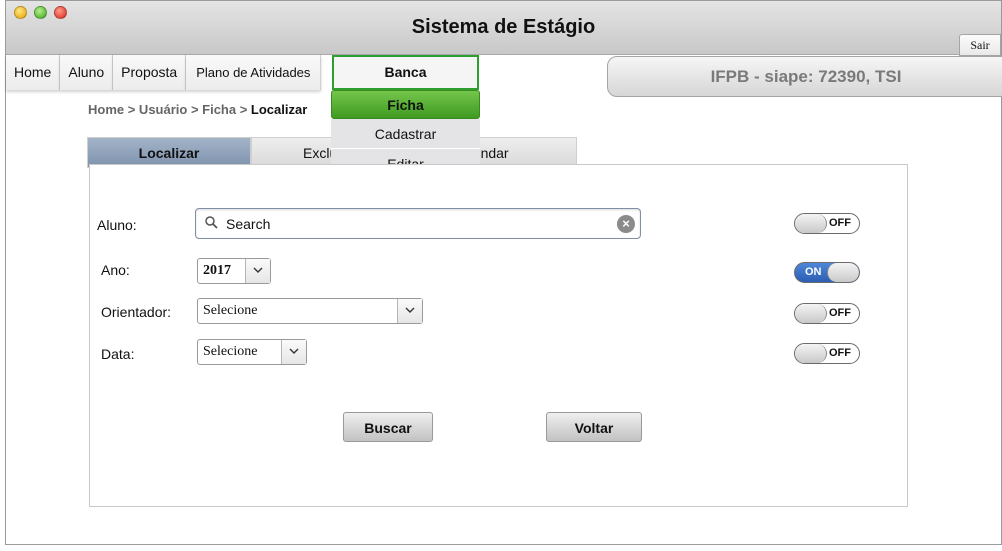 The height and width of the screenshot is (551, 1002). Describe the element at coordinates (169, 109) in the screenshot. I see `breadcrumb-trail: Home > Usuário > Ficha >` at that location.